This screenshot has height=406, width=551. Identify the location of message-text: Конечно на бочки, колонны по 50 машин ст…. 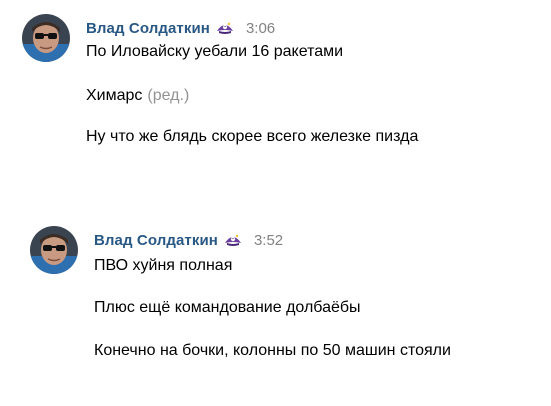
(272, 350).